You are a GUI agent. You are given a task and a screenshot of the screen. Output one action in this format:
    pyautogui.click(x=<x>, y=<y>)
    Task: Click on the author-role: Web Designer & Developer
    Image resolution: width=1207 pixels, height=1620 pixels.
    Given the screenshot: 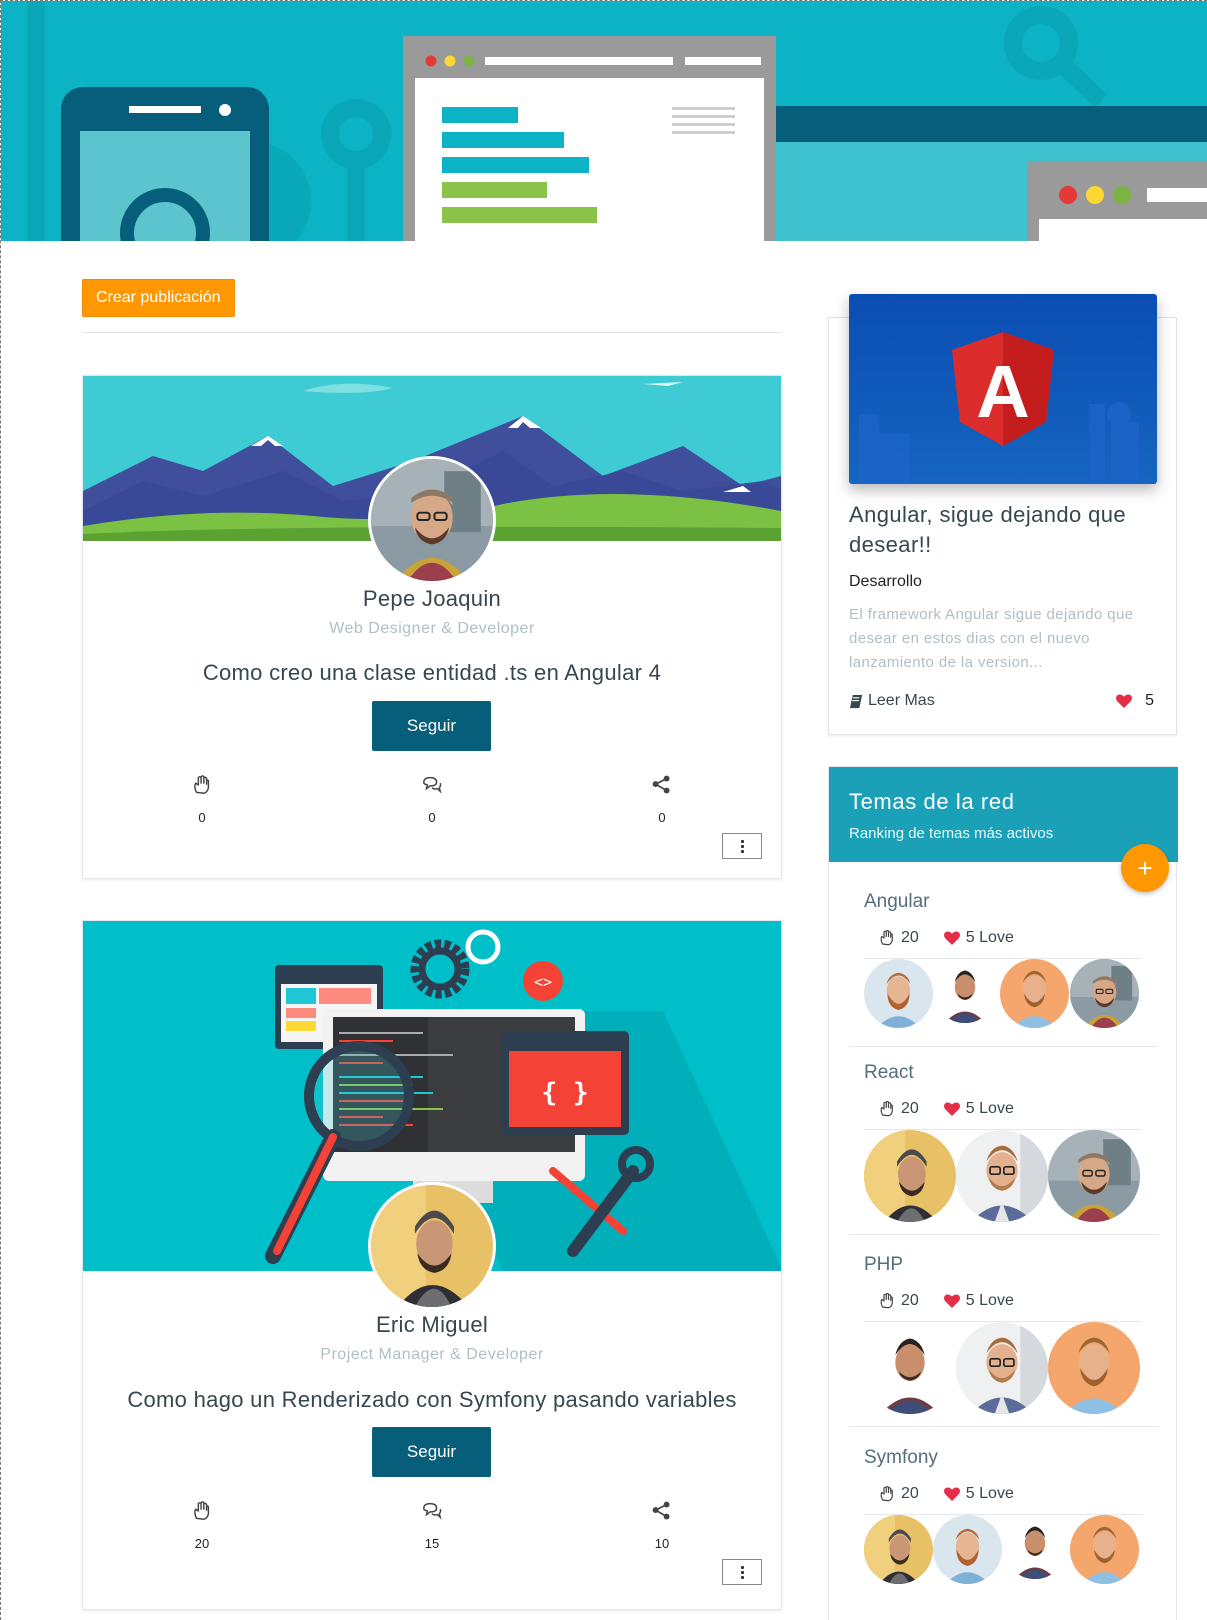 What is the action you would take?
    pyautogui.click(x=432, y=628)
    